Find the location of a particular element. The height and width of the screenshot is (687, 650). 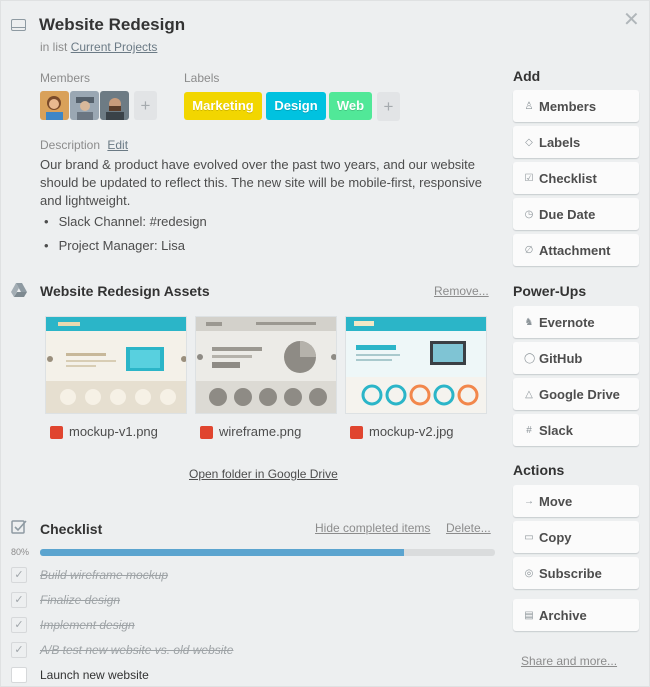

add-member-button: + is located at coordinates (145, 105).